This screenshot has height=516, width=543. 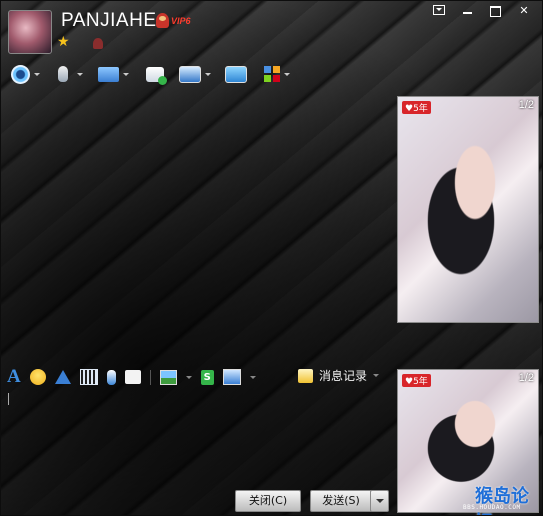 I want to click on message-input, so click(x=198, y=435).